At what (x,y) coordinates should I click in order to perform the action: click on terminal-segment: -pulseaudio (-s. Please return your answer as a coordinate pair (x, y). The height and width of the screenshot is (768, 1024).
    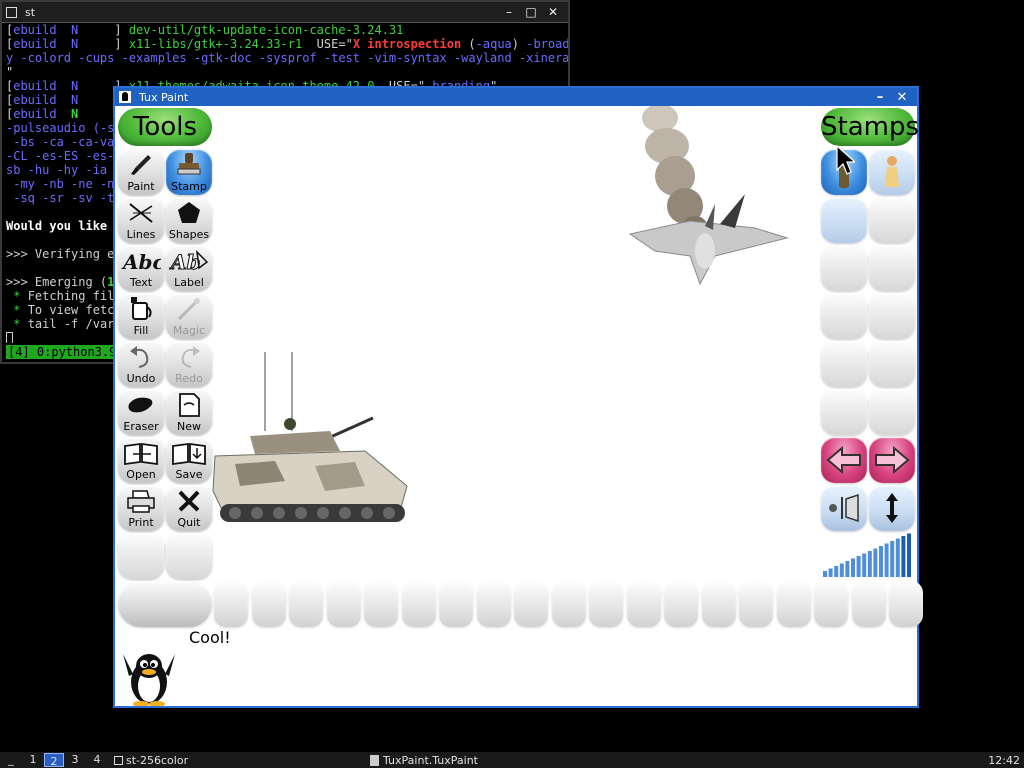
    Looking at the image, I should click on (60, 128).